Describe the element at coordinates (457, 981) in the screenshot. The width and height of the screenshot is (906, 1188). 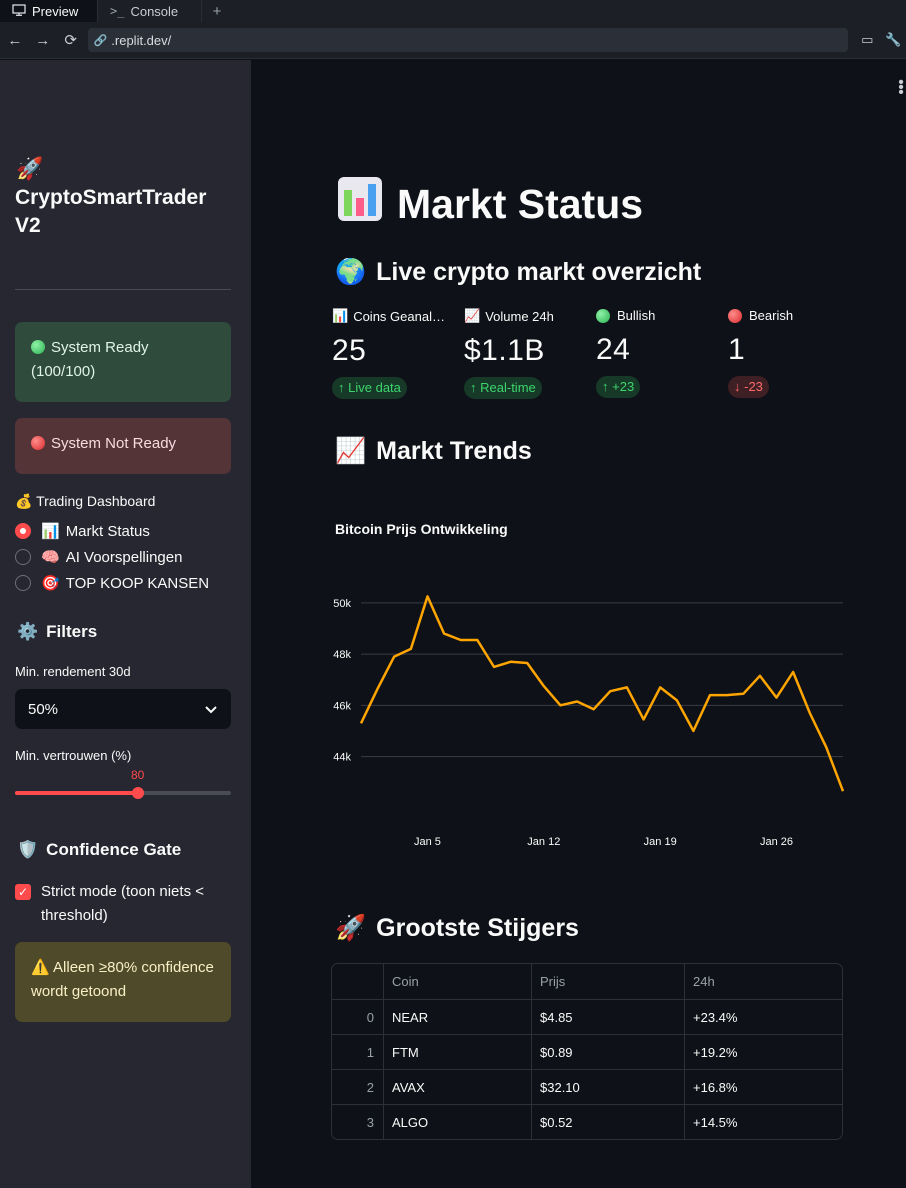
I see `table-header-cell: Coin` at that location.